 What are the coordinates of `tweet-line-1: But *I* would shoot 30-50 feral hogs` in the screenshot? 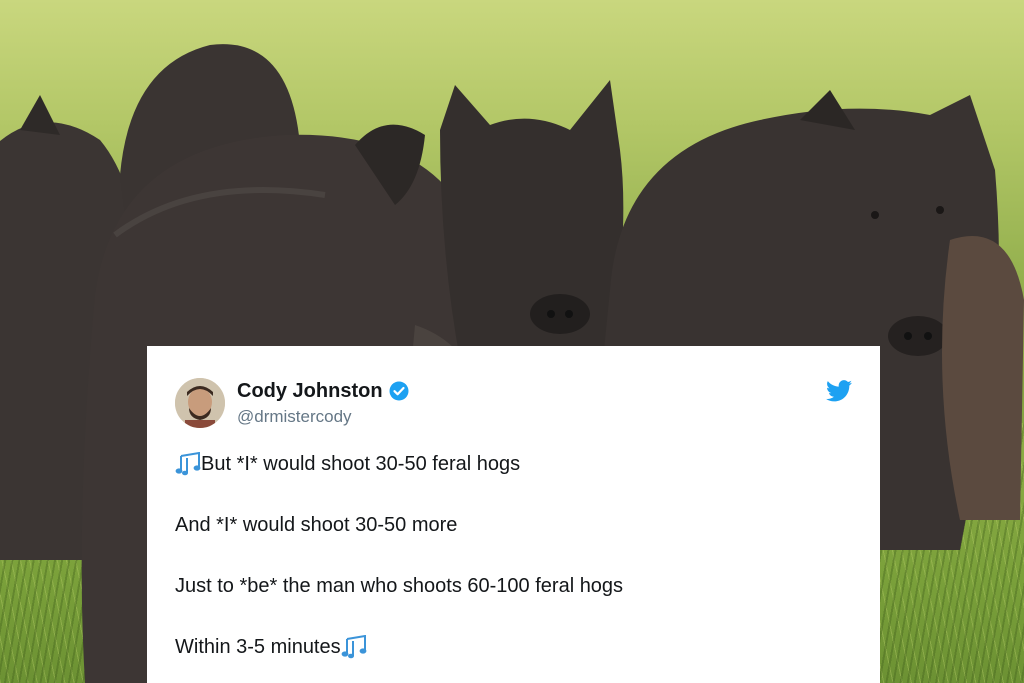 It's located at (513, 463).